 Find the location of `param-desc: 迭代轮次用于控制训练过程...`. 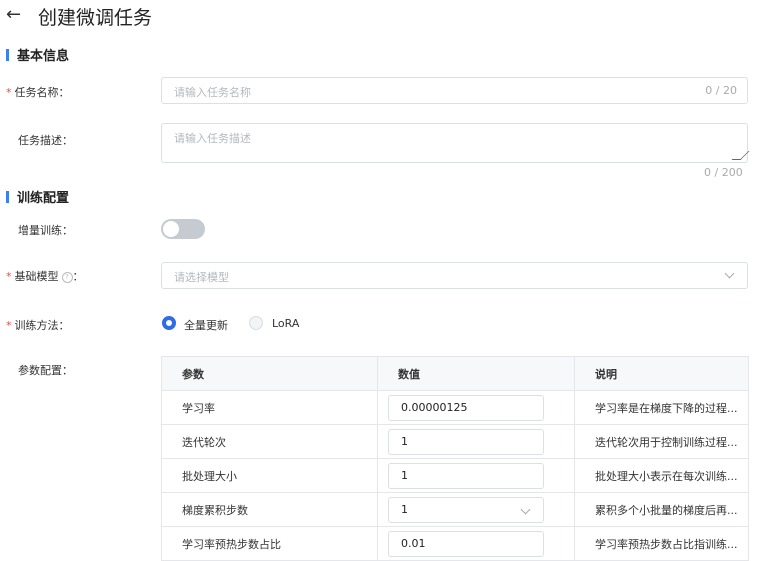

param-desc: 迭代轮次用于控制训练过程... is located at coordinates (661, 441).